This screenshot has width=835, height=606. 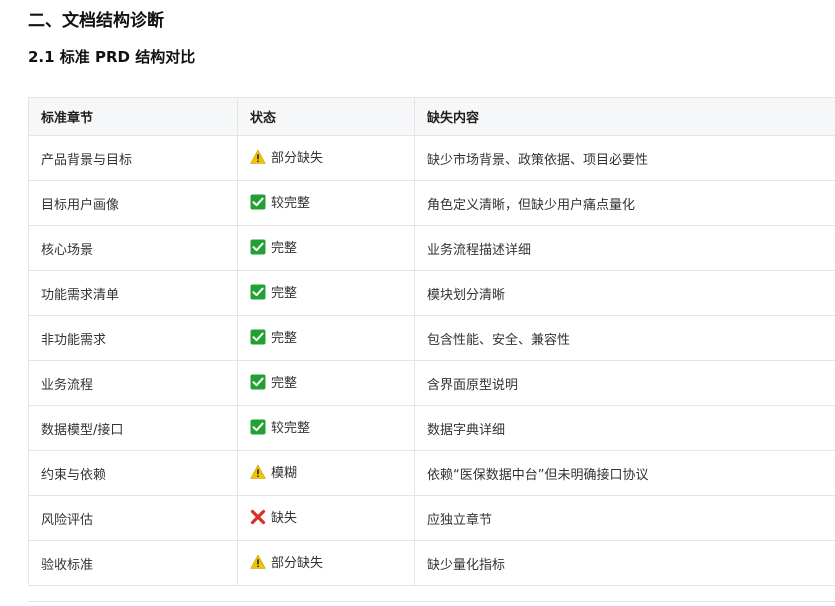 I want to click on cell-chapter: 约束与依赖, so click(x=133, y=473).